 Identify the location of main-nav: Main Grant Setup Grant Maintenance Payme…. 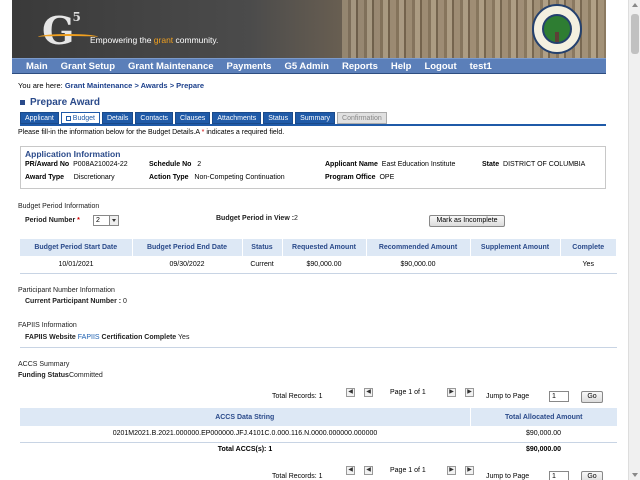
(309, 66).